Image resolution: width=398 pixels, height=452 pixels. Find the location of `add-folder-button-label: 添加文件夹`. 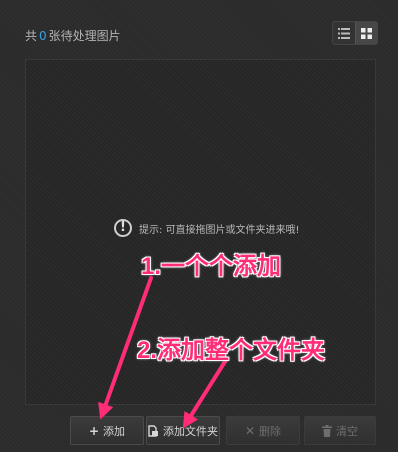

add-folder-button-label: 添加文件夹 is located at coordinates (190, 431).